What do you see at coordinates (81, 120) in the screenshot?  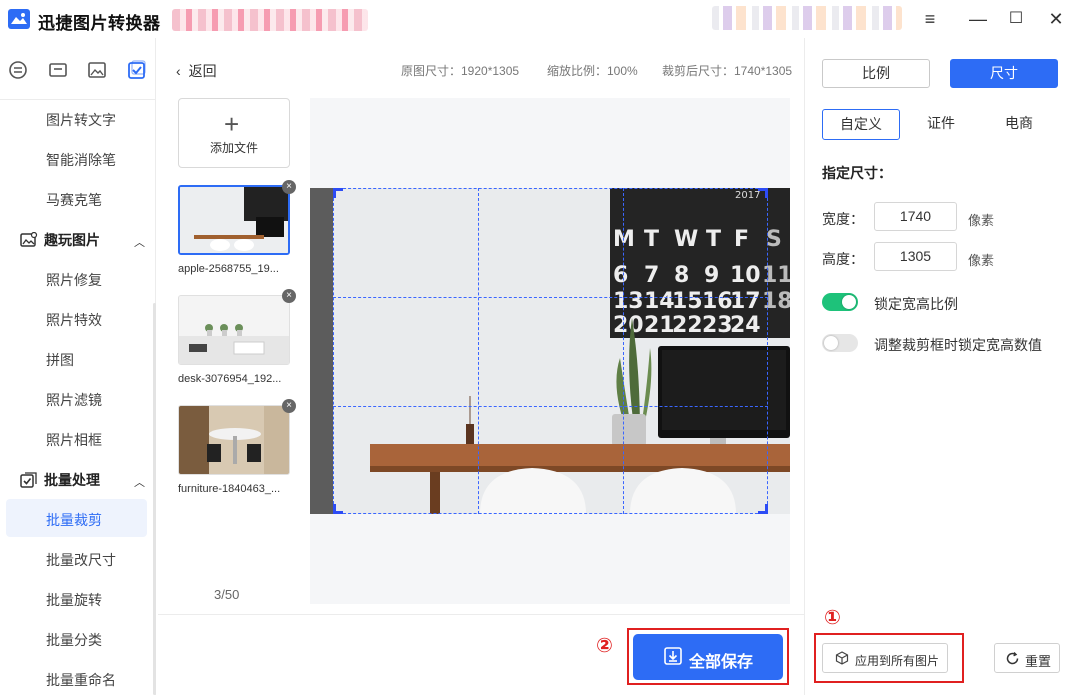 I see `sidebar-item-image-to-text: 图片转文字` at bounding box center [81, 120].